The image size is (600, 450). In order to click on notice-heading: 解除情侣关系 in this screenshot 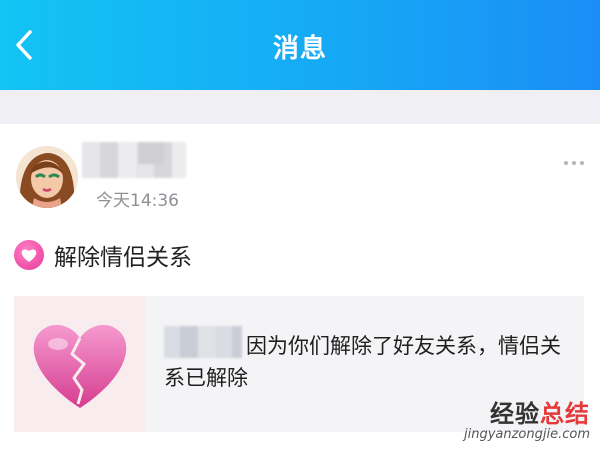, I will do `click(103, 255)`.